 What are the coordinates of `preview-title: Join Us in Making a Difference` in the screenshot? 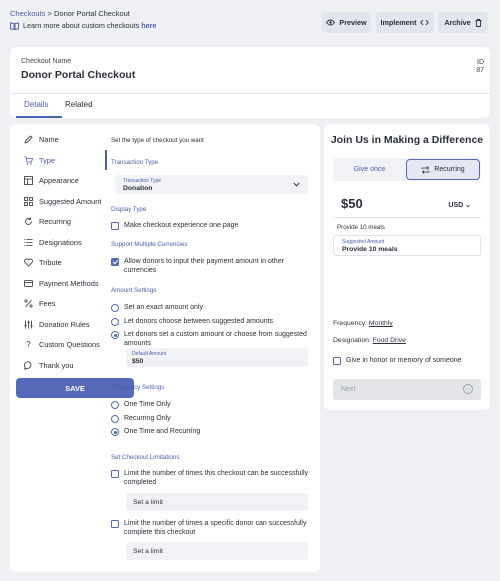 It's located at (407, 140).